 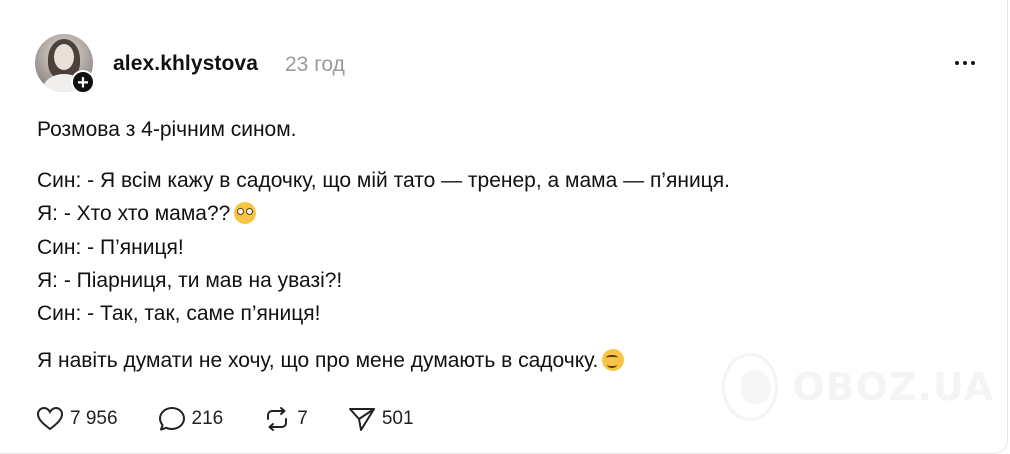 I want to click on repost-button: 7, so click(x=285, y=419).